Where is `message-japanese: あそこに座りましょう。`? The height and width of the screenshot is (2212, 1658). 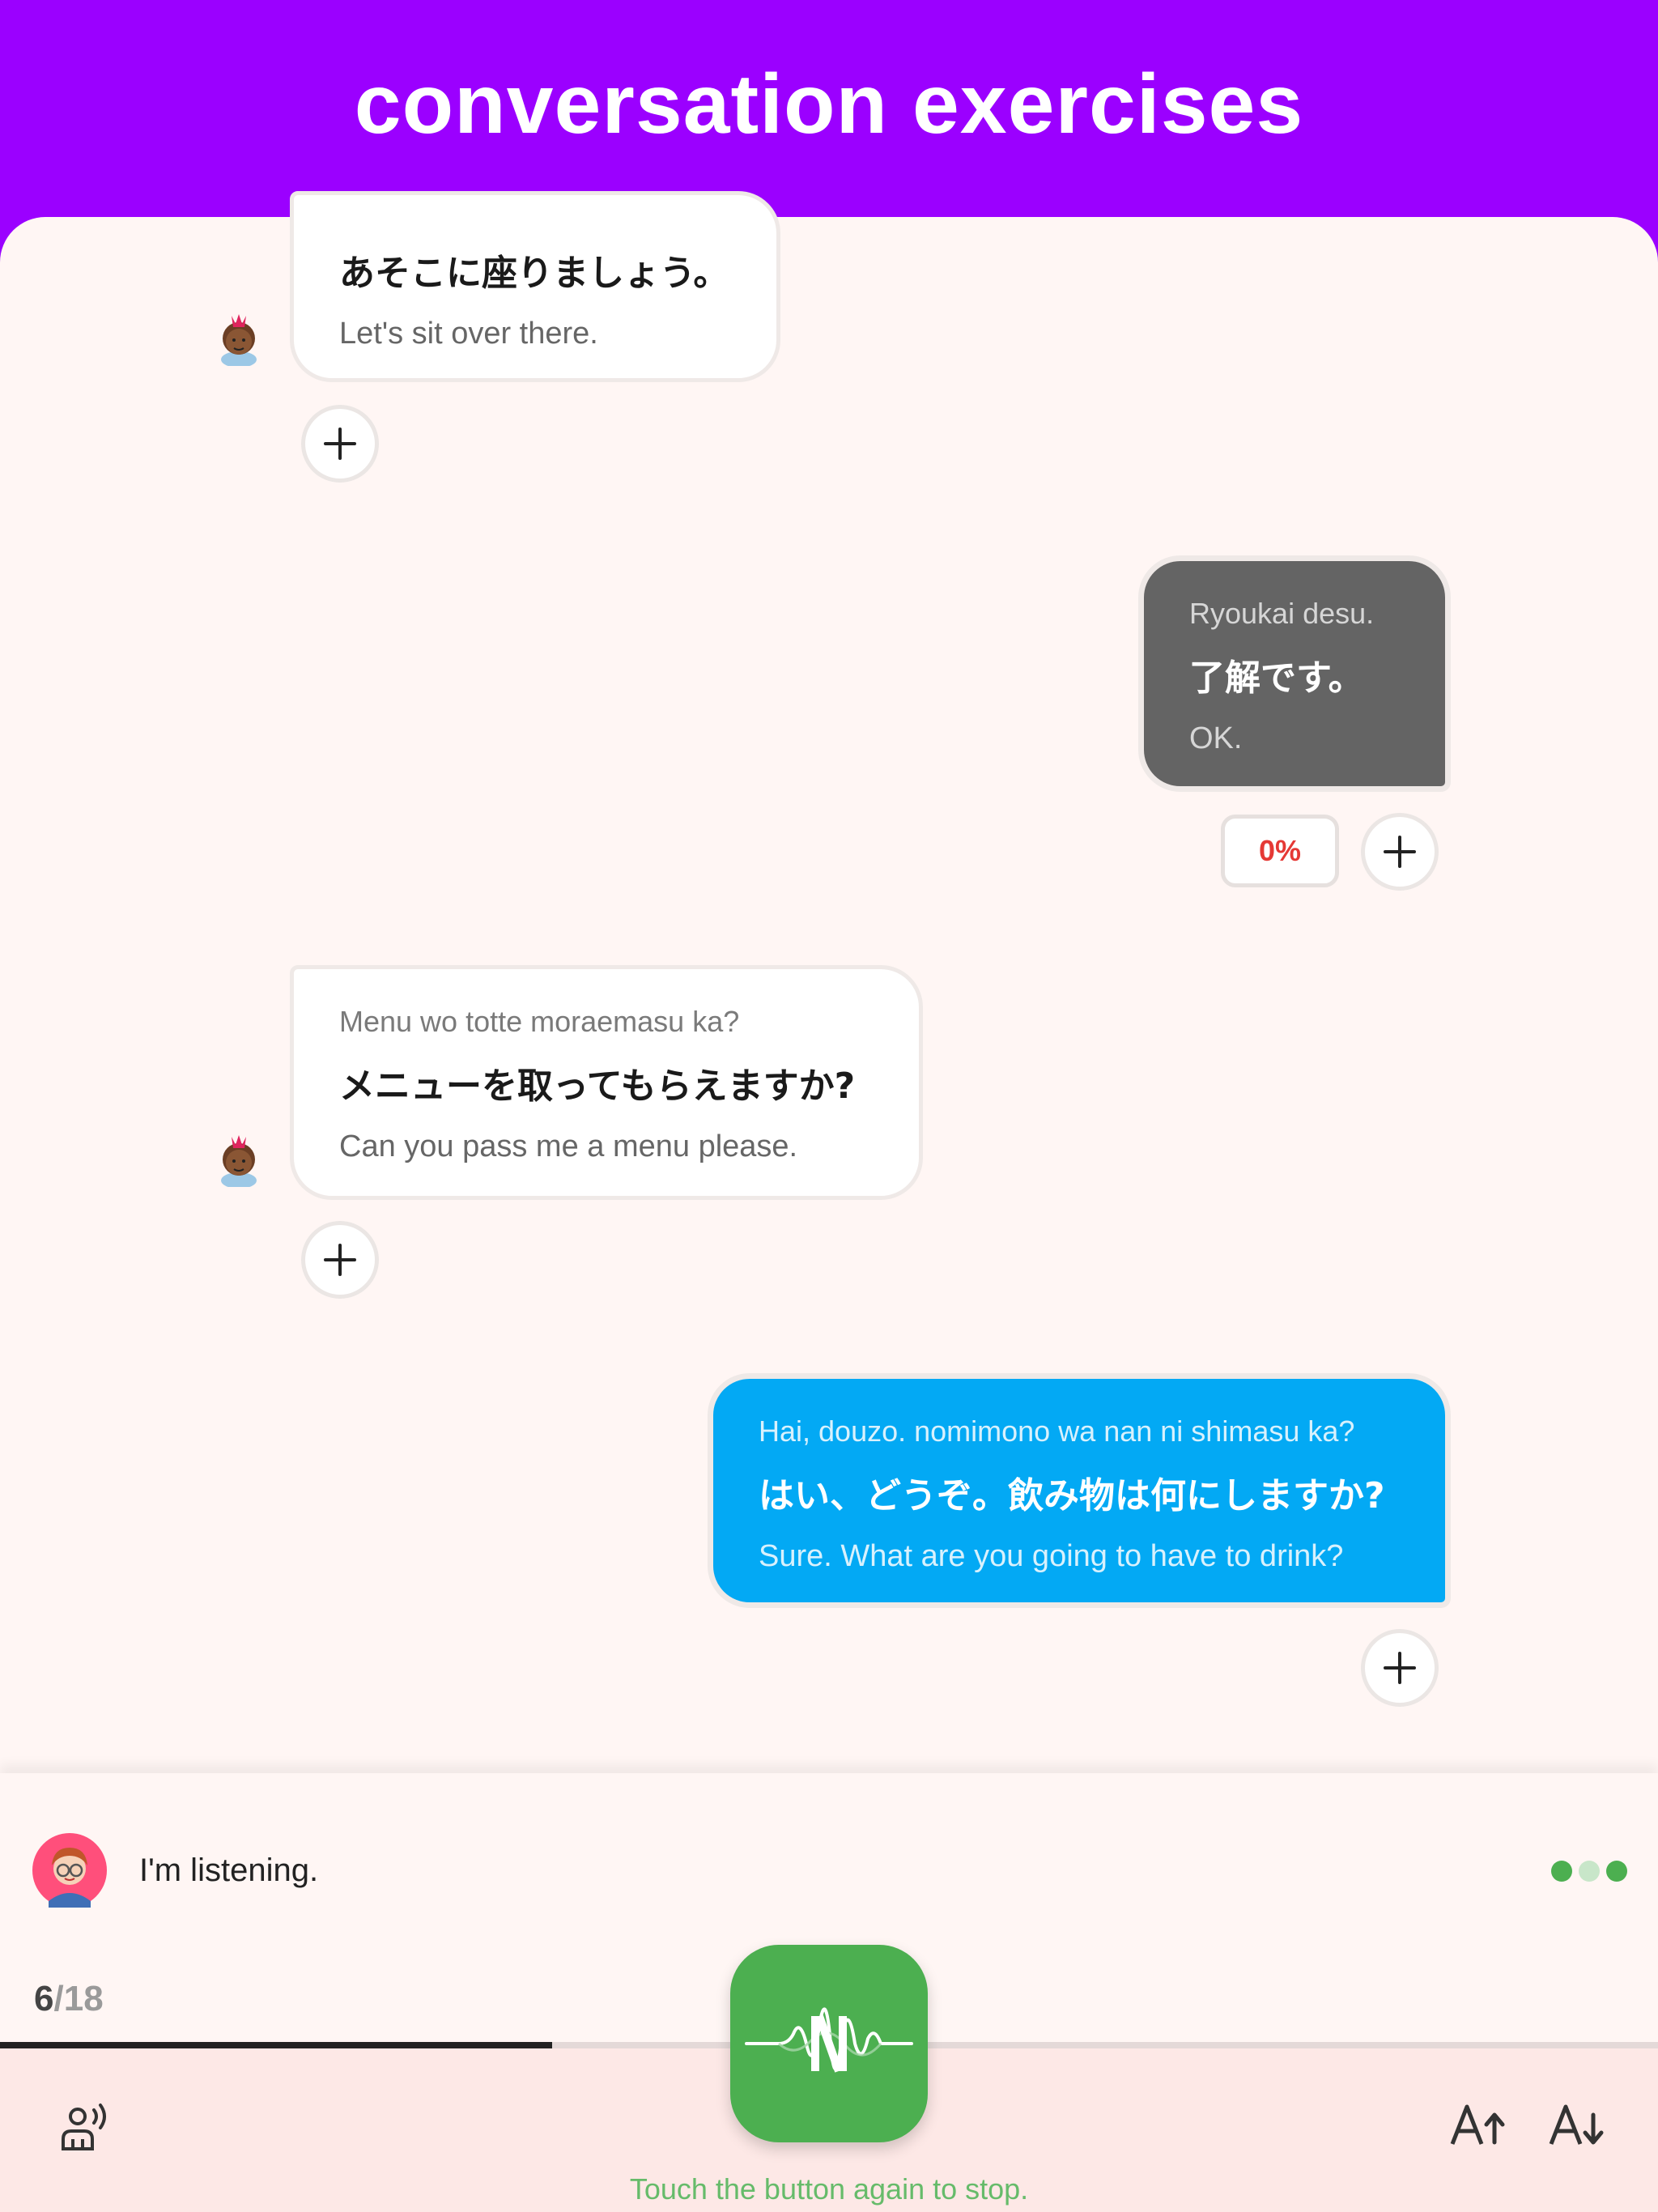
message-japanese: あそこに座りましょう。 is located at coordinates (534, 274).